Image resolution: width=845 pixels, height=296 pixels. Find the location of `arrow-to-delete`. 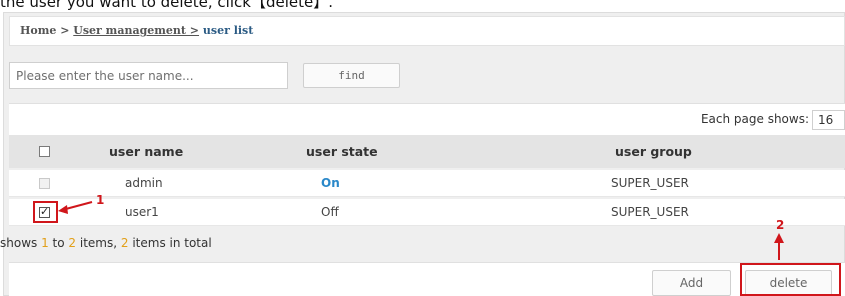

arrow-to-delete is located at coordinates (779, 246).